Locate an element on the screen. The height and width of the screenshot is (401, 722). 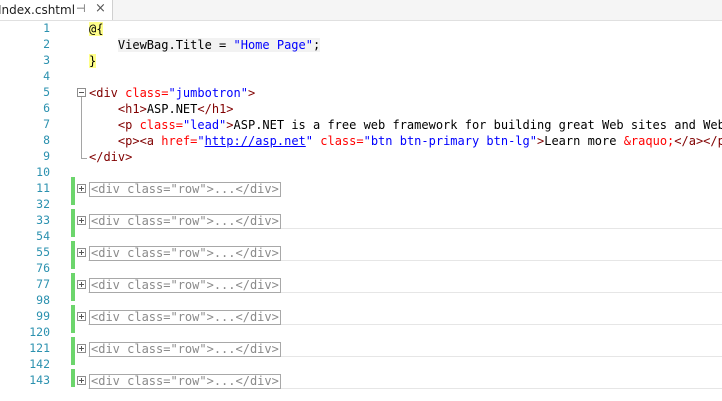
razor-open: @{ is located at coordinates (96, 29).